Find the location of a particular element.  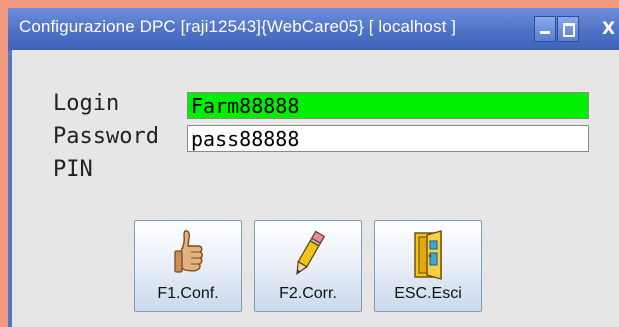

login-label: Login is located at coordinates (86, 103).